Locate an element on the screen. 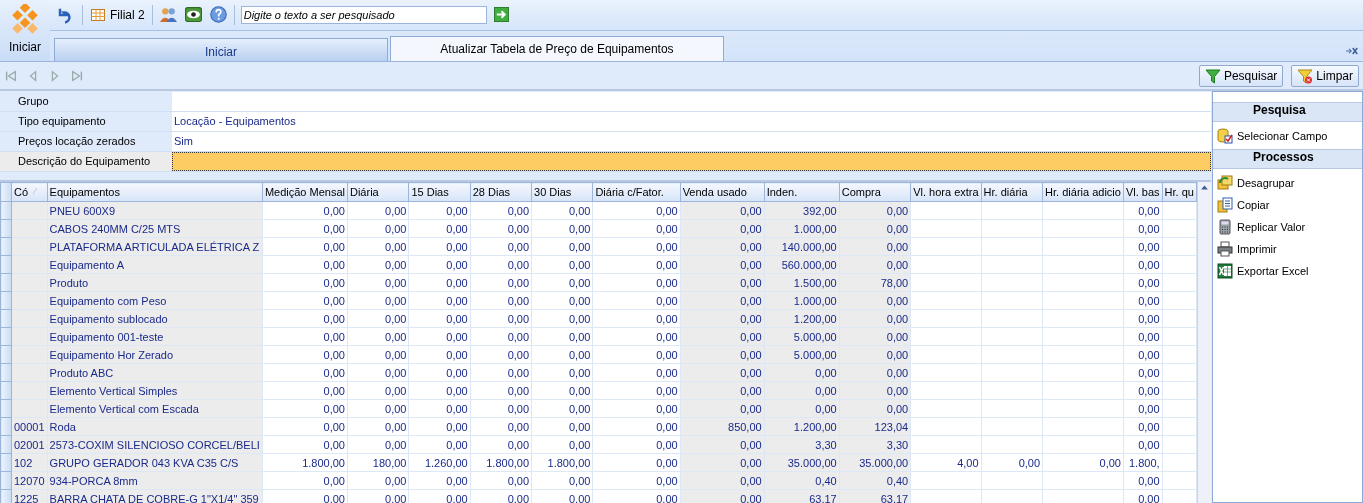  scrollbar is located at coordinates (1204, 342).